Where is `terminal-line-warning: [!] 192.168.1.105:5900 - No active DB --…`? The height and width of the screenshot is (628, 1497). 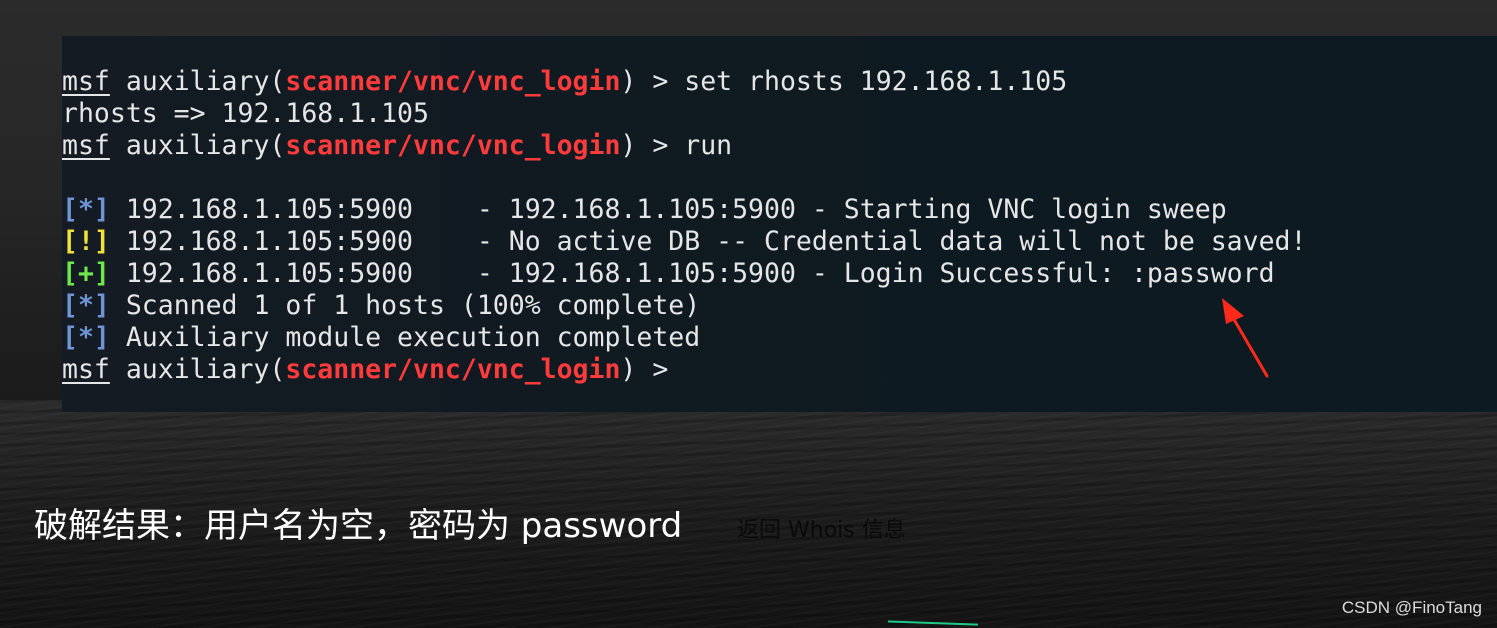 terminal-line-warning: [!] 192.168.1.105:5900 - No active DB --… is located at coordinates (779, 242).